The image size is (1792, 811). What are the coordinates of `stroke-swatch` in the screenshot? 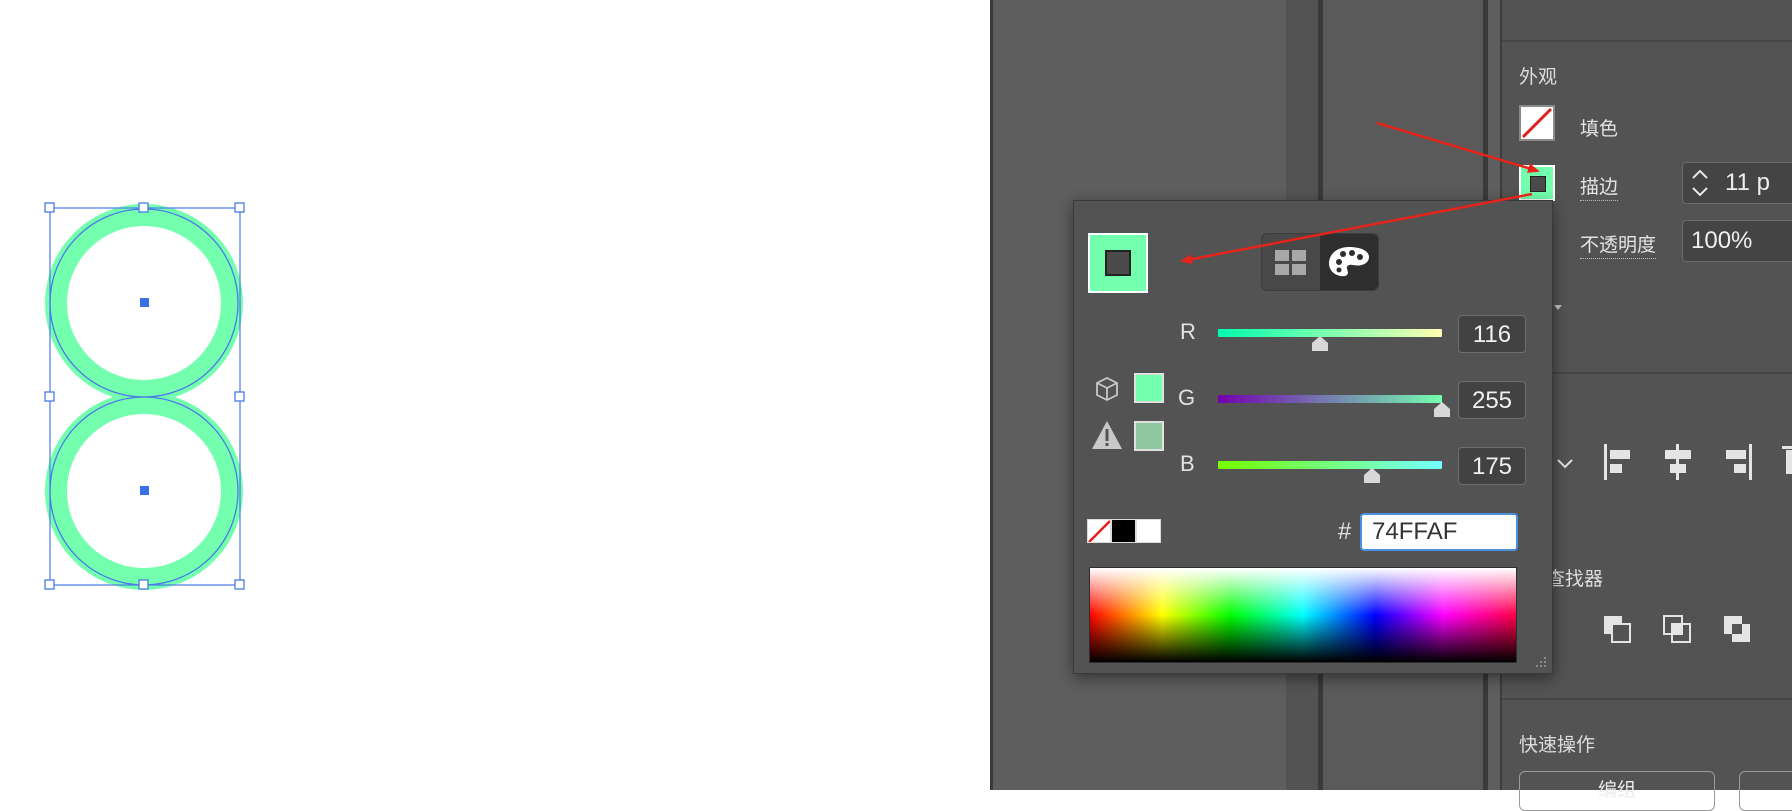 It's located at (1537, 183).